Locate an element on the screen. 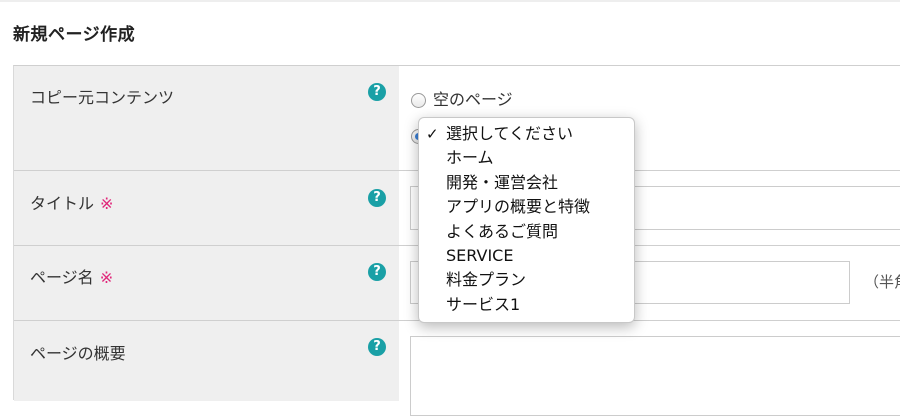 Image resolution: width=900 pixels, height=416 pixels. summary-textarea is located at coordinates (655, 376).